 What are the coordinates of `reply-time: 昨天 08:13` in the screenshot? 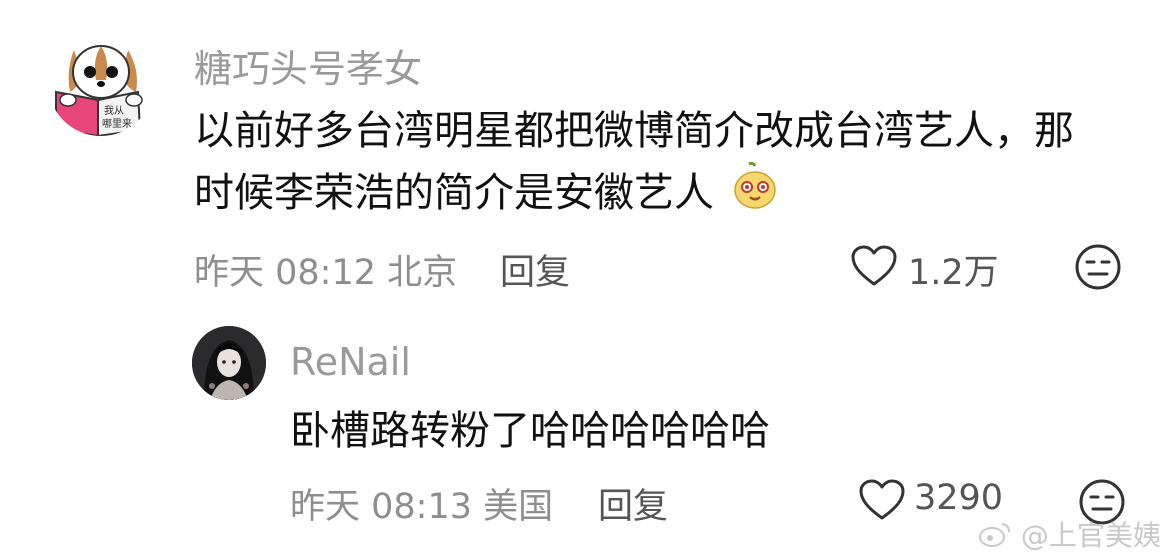 It's located at (381, 507).